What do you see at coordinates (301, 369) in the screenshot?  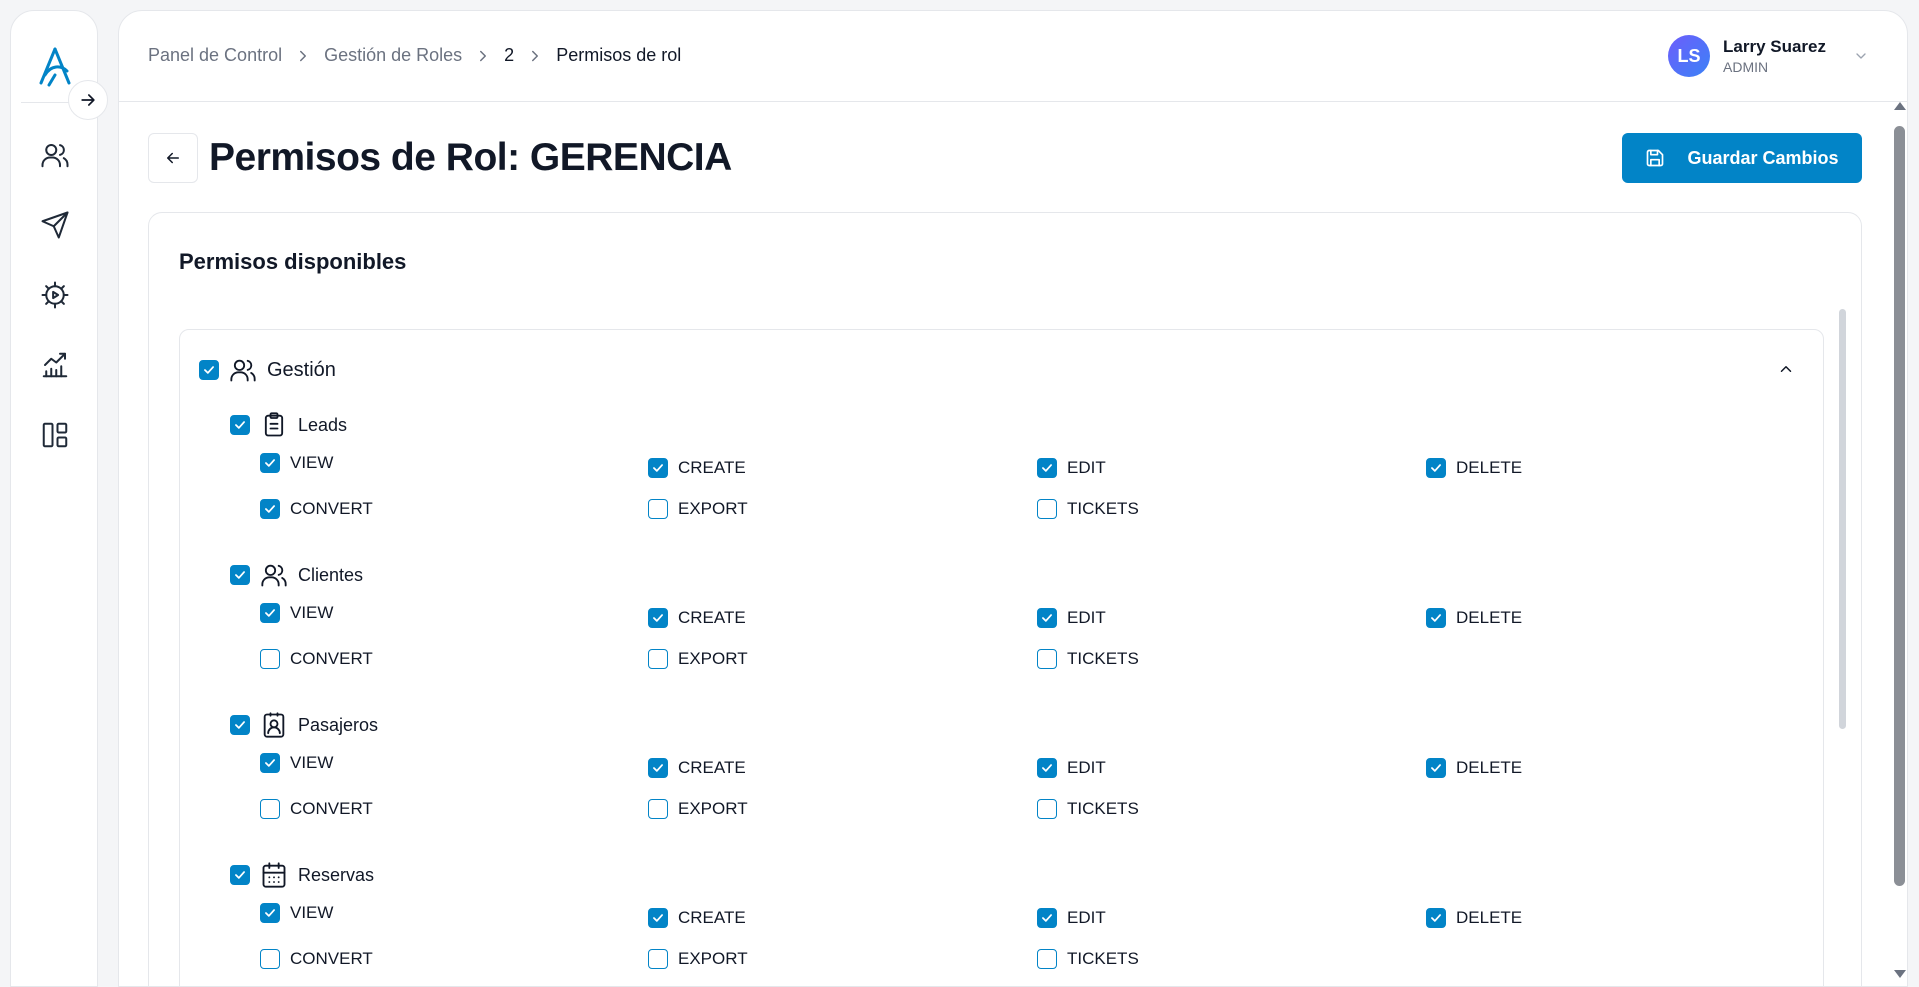 I see `group-label: Gestión` at bounding box center [301, 369].